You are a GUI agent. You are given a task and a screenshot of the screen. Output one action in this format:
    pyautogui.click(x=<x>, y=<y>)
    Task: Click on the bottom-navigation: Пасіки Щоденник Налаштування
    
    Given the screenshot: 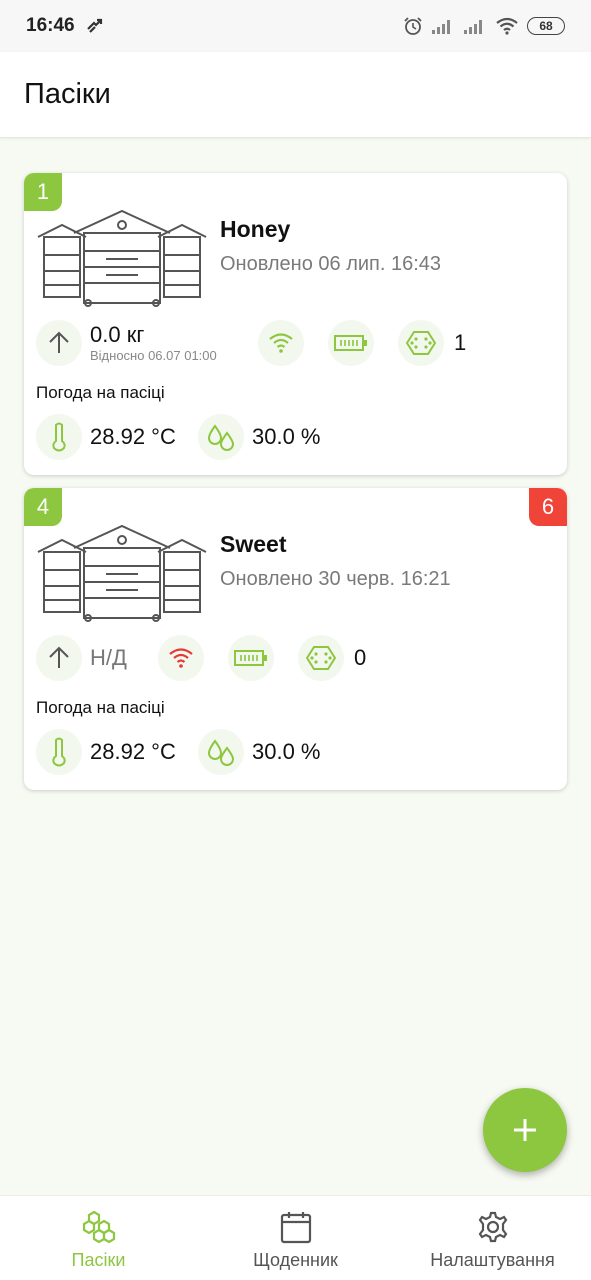 What is the action you would take?
    pyautogui.click(x=295, y=1237)
    